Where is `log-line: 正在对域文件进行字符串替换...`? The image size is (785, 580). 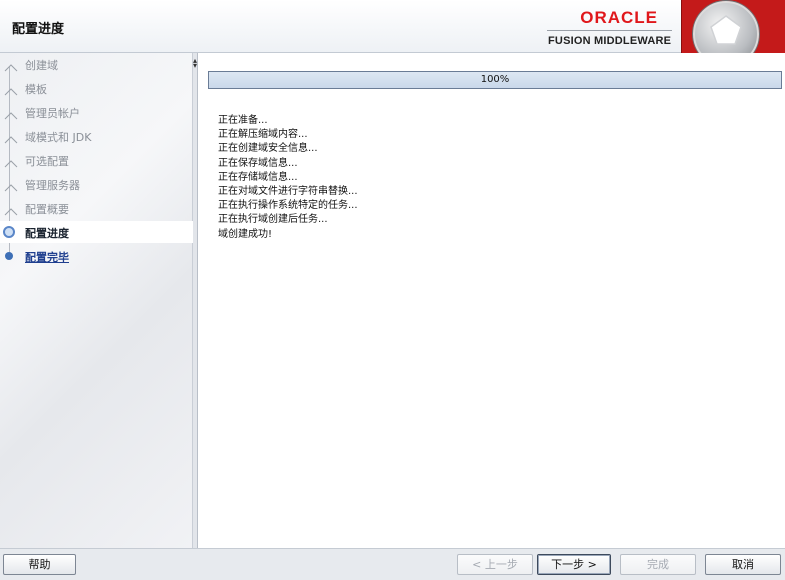 log-line: 正在对域文件进行字符串替换... is located at coordinates (288, 191).